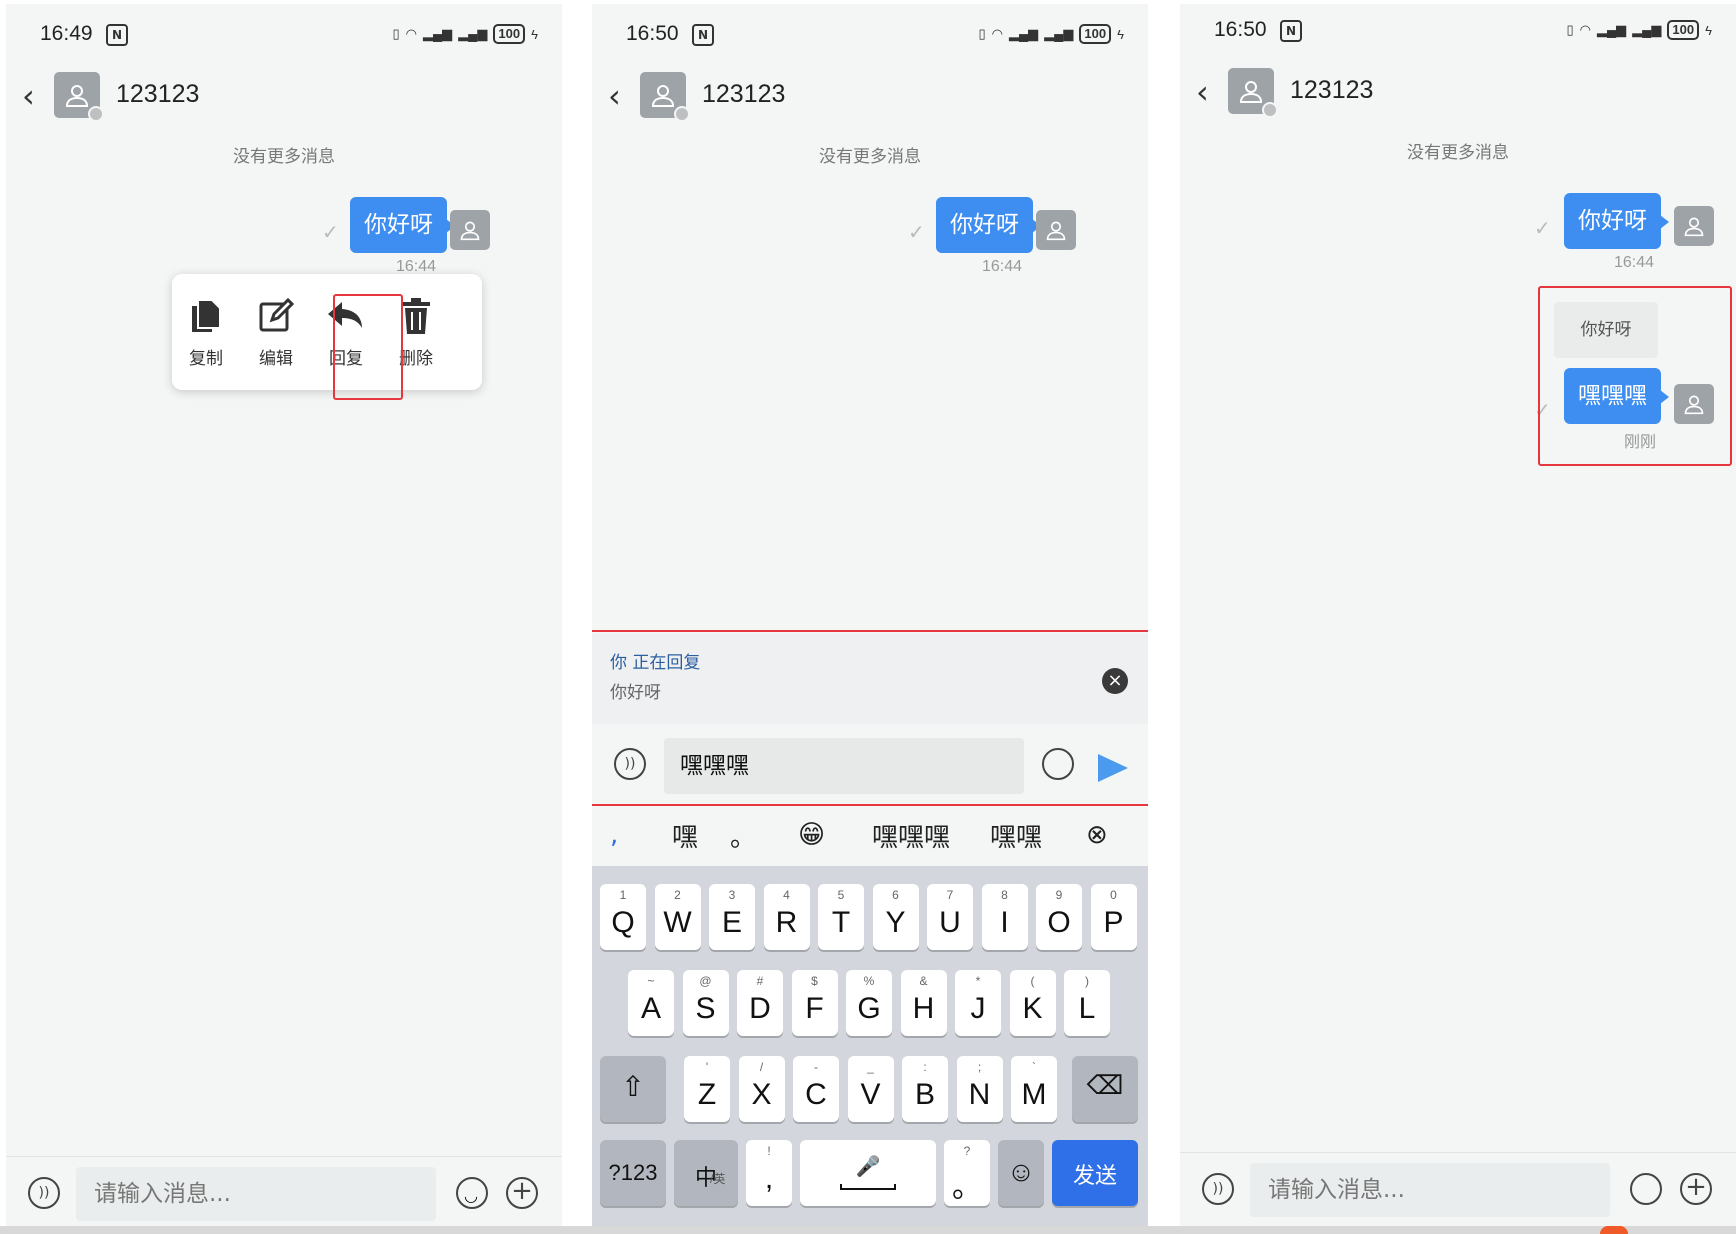 Image resolution: width=1736 pixels, height=1234 pixels. Describe the element at coordinates (950, 917) in the screenshot. I see `key-u: 7U` at that location.